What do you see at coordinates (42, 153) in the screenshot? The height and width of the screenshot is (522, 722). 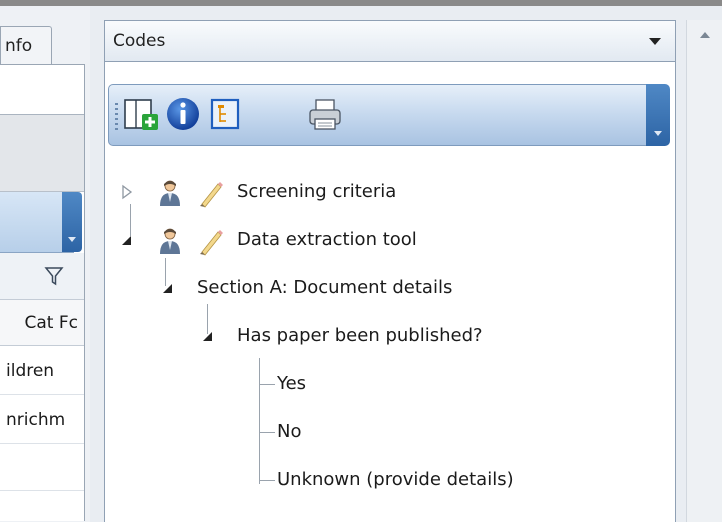 I see `left-toolbar-area` at bounding box center [42, 153].